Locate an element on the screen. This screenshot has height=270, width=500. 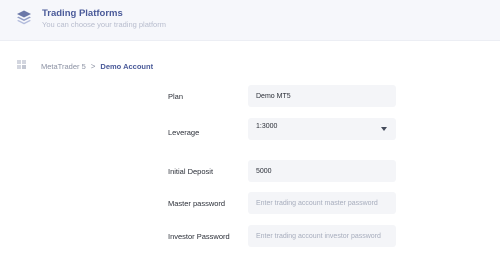
leverage-value: 1:3000 is located at coordinates (267, 126).